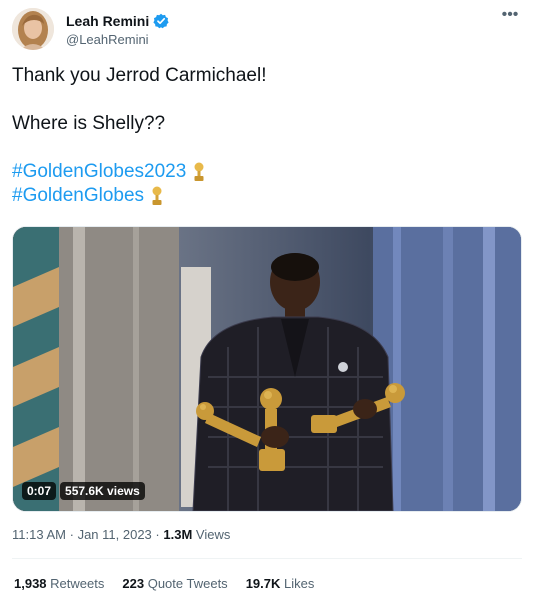  I want to click on retweets-label: Retweets, so click(77, 583).